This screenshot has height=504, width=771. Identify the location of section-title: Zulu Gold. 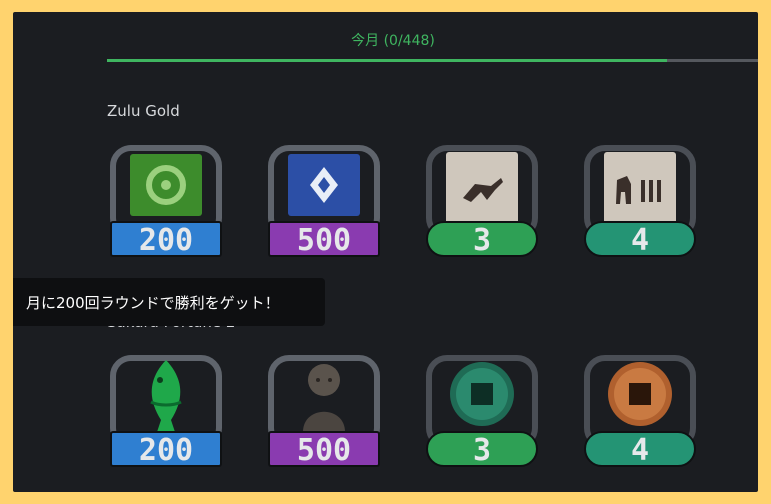
(143, 111).